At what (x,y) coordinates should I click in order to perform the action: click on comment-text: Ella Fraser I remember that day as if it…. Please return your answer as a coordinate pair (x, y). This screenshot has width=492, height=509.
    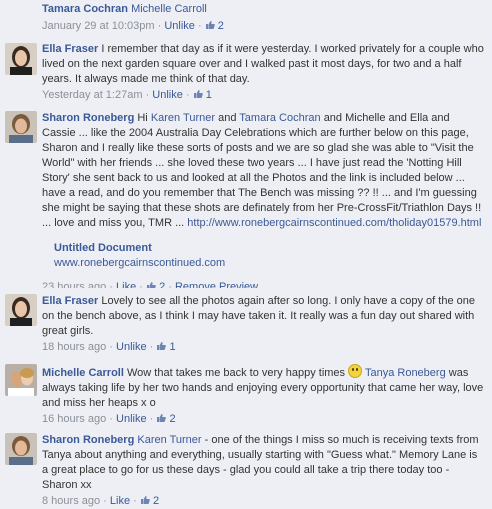
    Looking at the image, I should click on (263, 64).